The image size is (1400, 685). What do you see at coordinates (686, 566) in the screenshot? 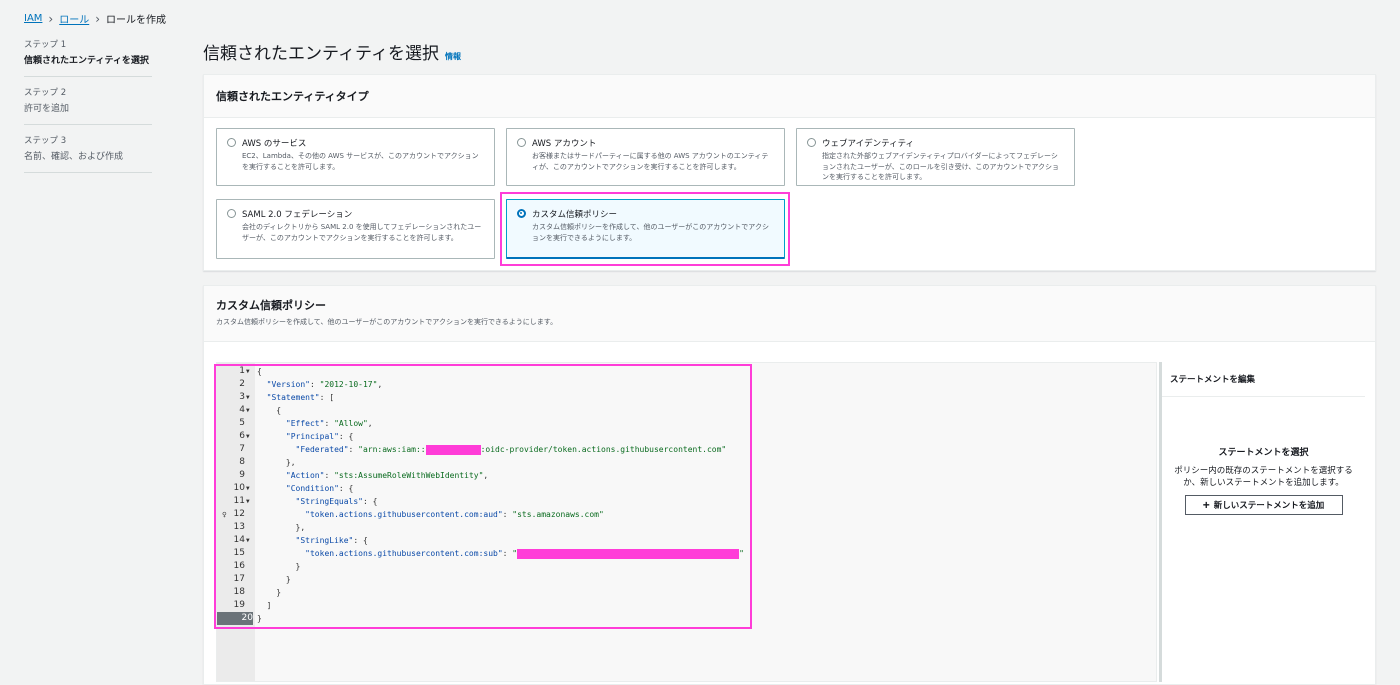
I see `code-line: 16 }` at bounding box center [686, 566].